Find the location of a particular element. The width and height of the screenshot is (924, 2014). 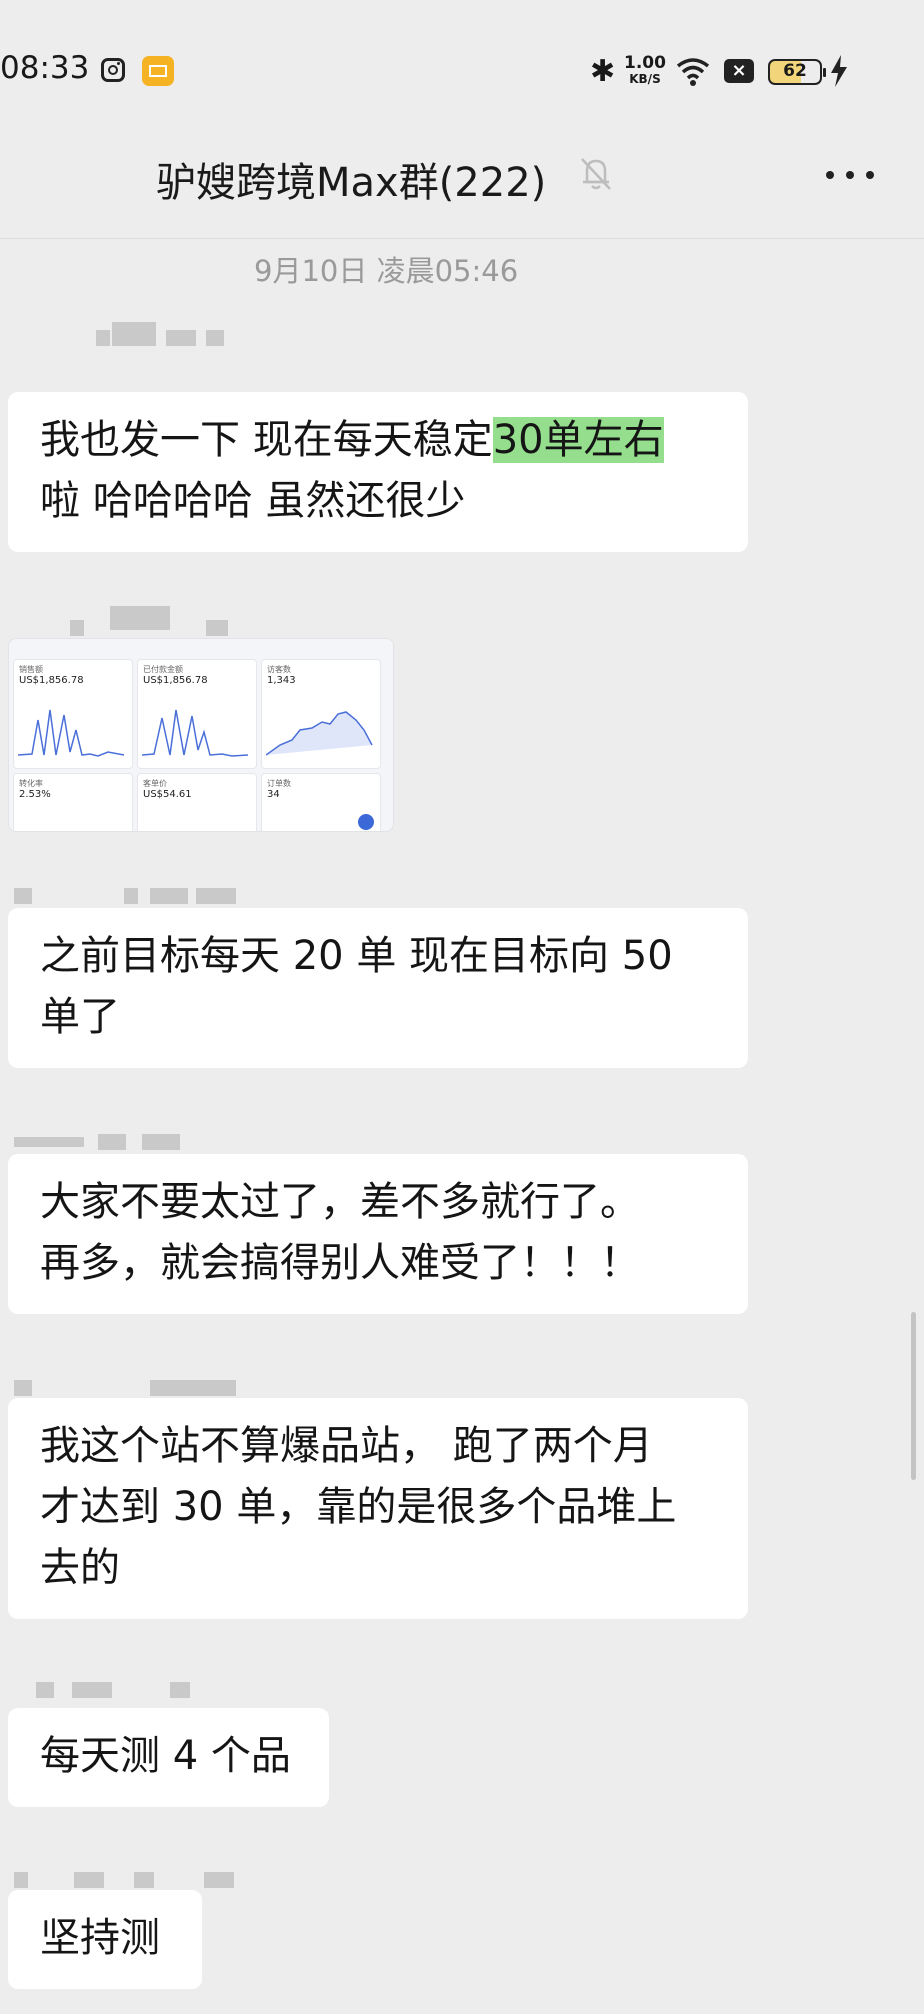

message-text: 坚持测 is located at coordinates (100, 1938).